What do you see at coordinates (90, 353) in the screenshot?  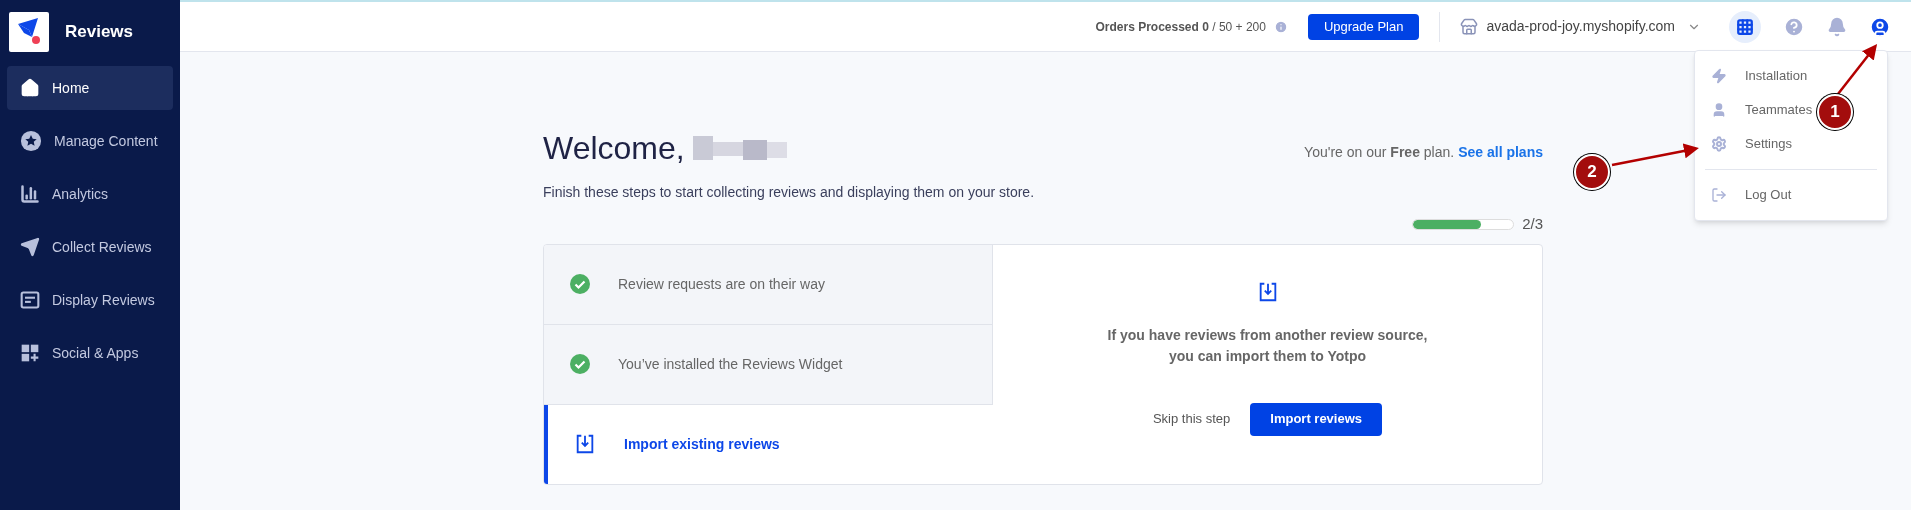 I see `sidebar-item: Social & Apps` at bounding box center [90, 353].